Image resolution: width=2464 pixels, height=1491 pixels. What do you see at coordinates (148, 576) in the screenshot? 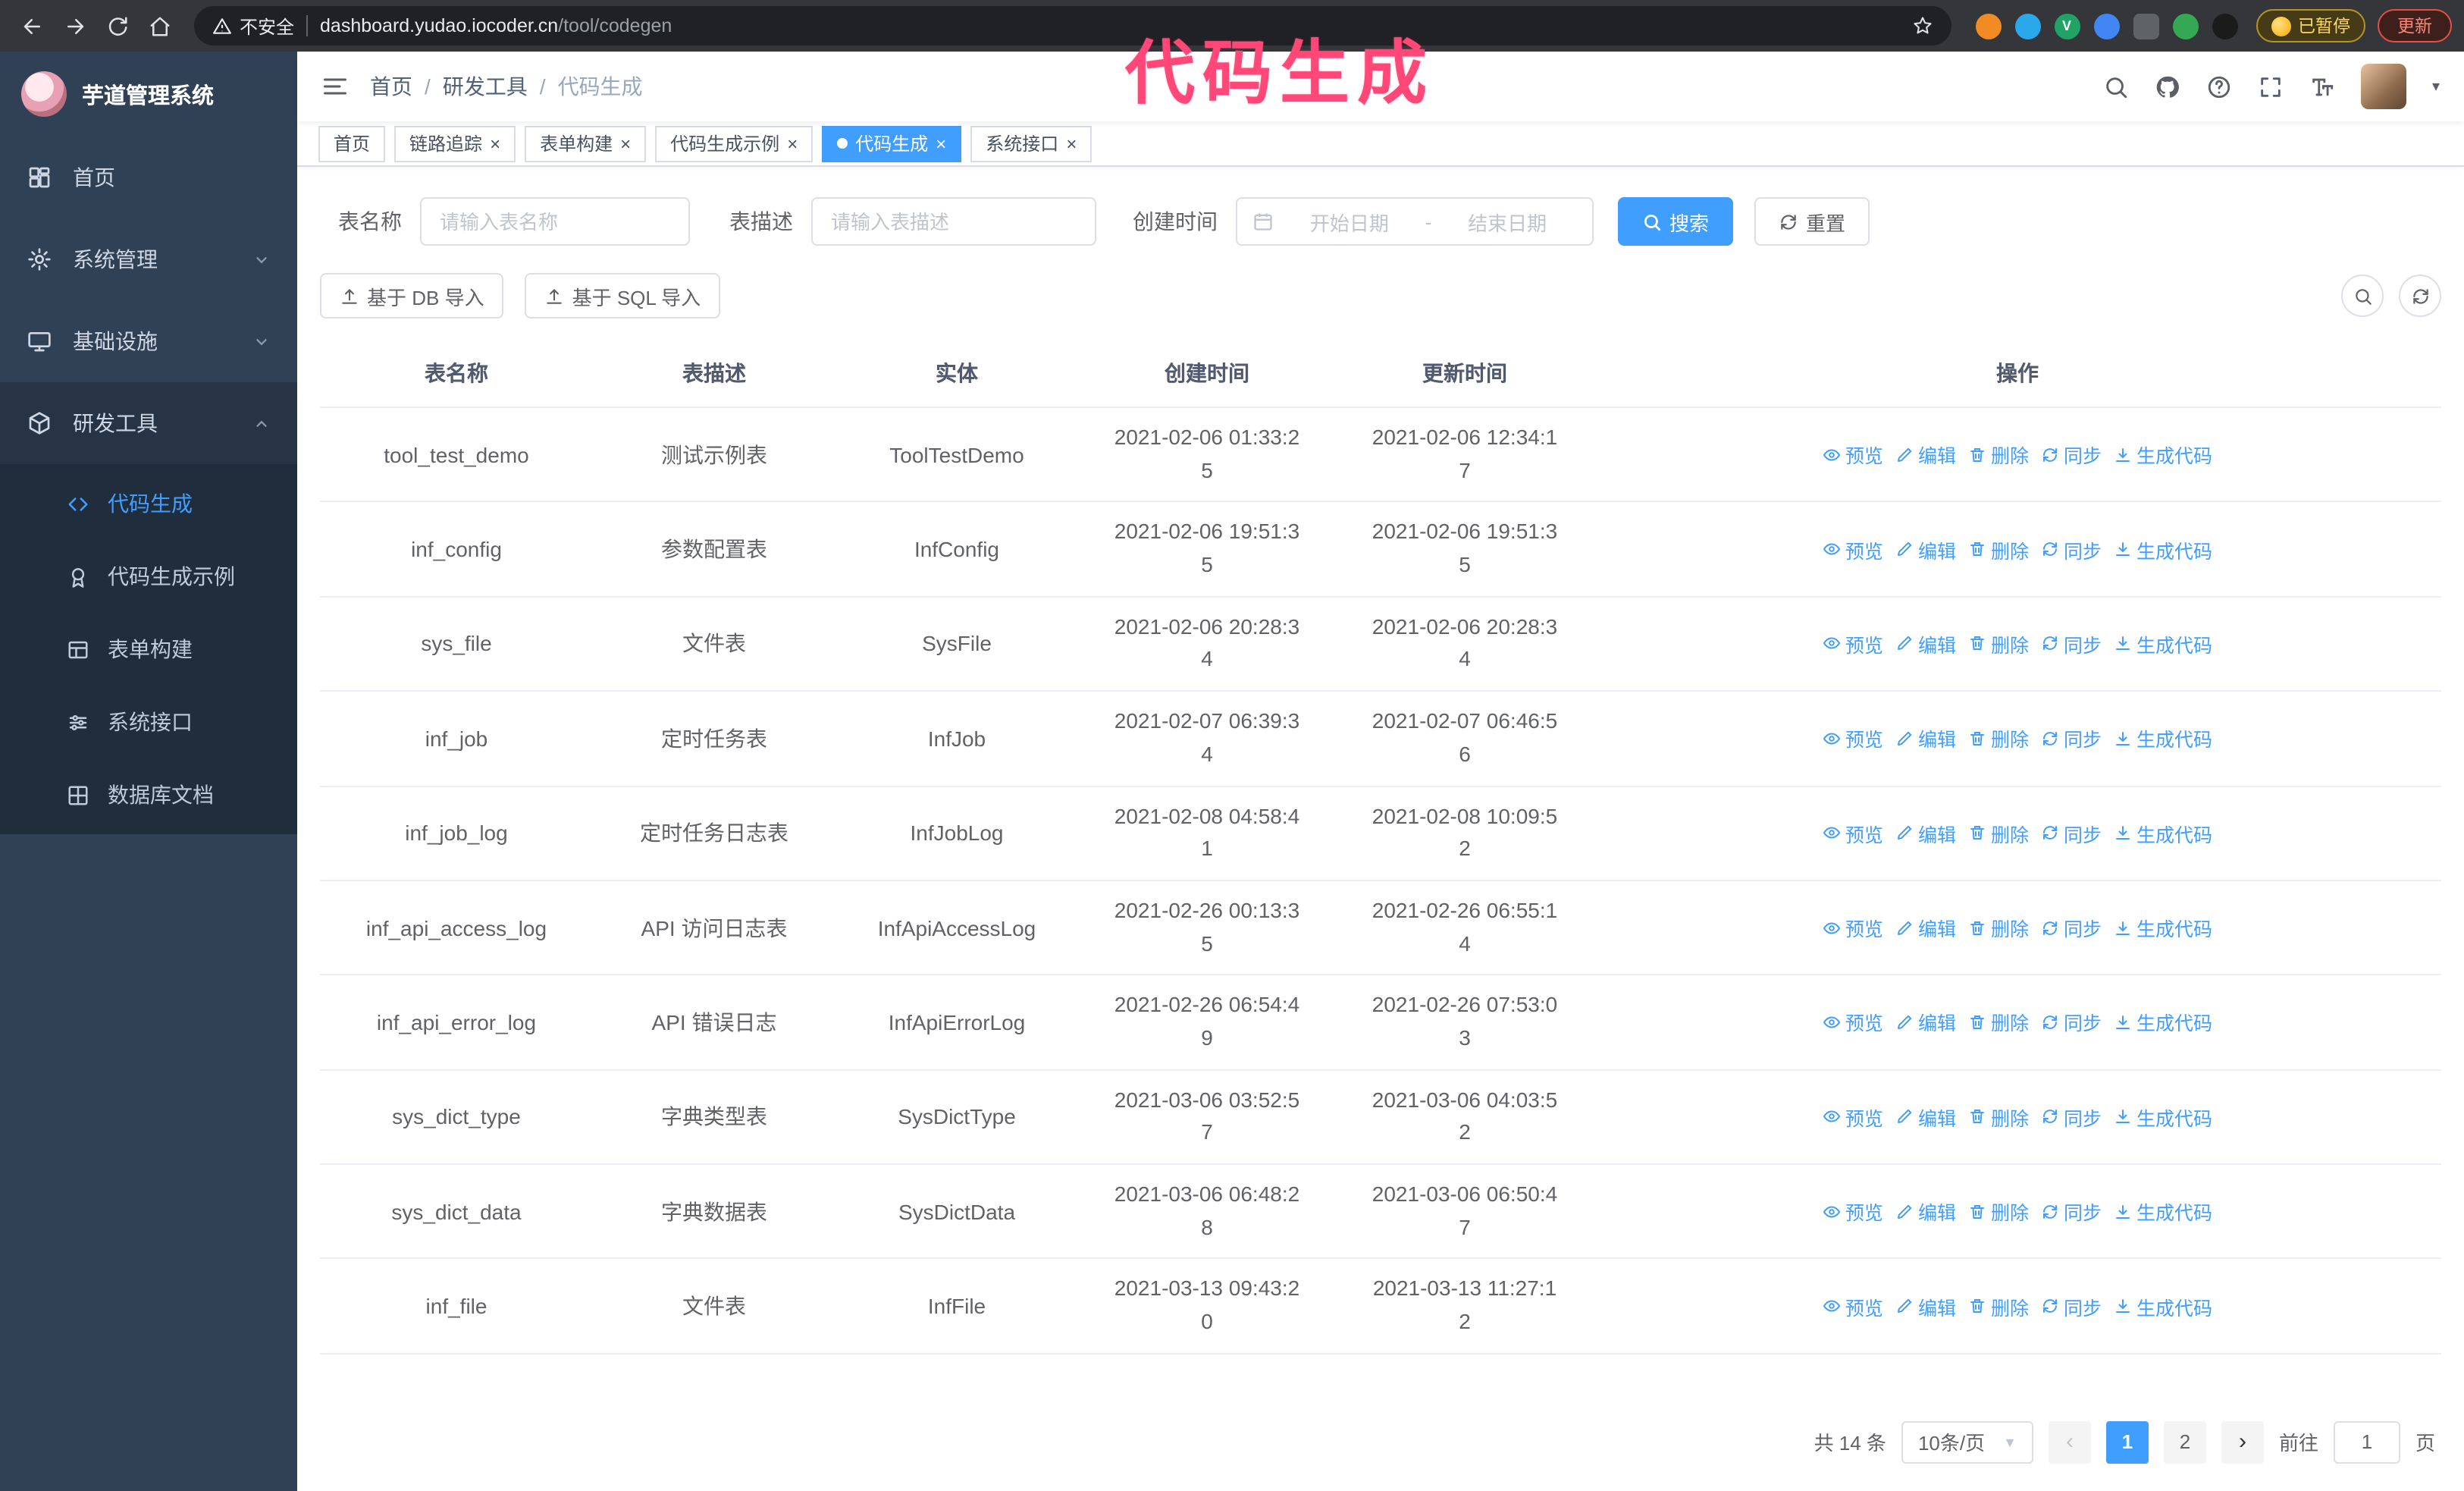
I see `sidebar-item-codegen-example: 代码生成示例` at bounding box center [148, 576].